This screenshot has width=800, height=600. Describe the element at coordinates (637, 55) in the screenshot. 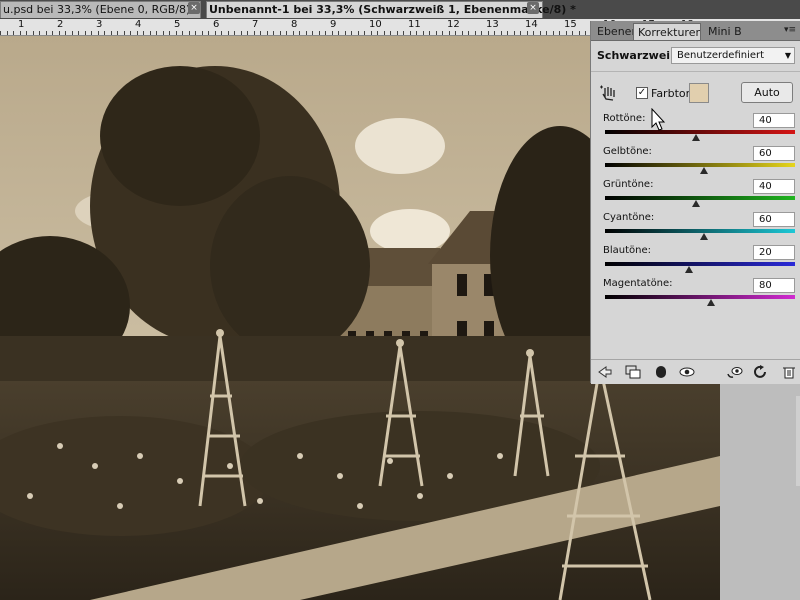

I see `adjustment-title: Schwarzweiß` at that location.